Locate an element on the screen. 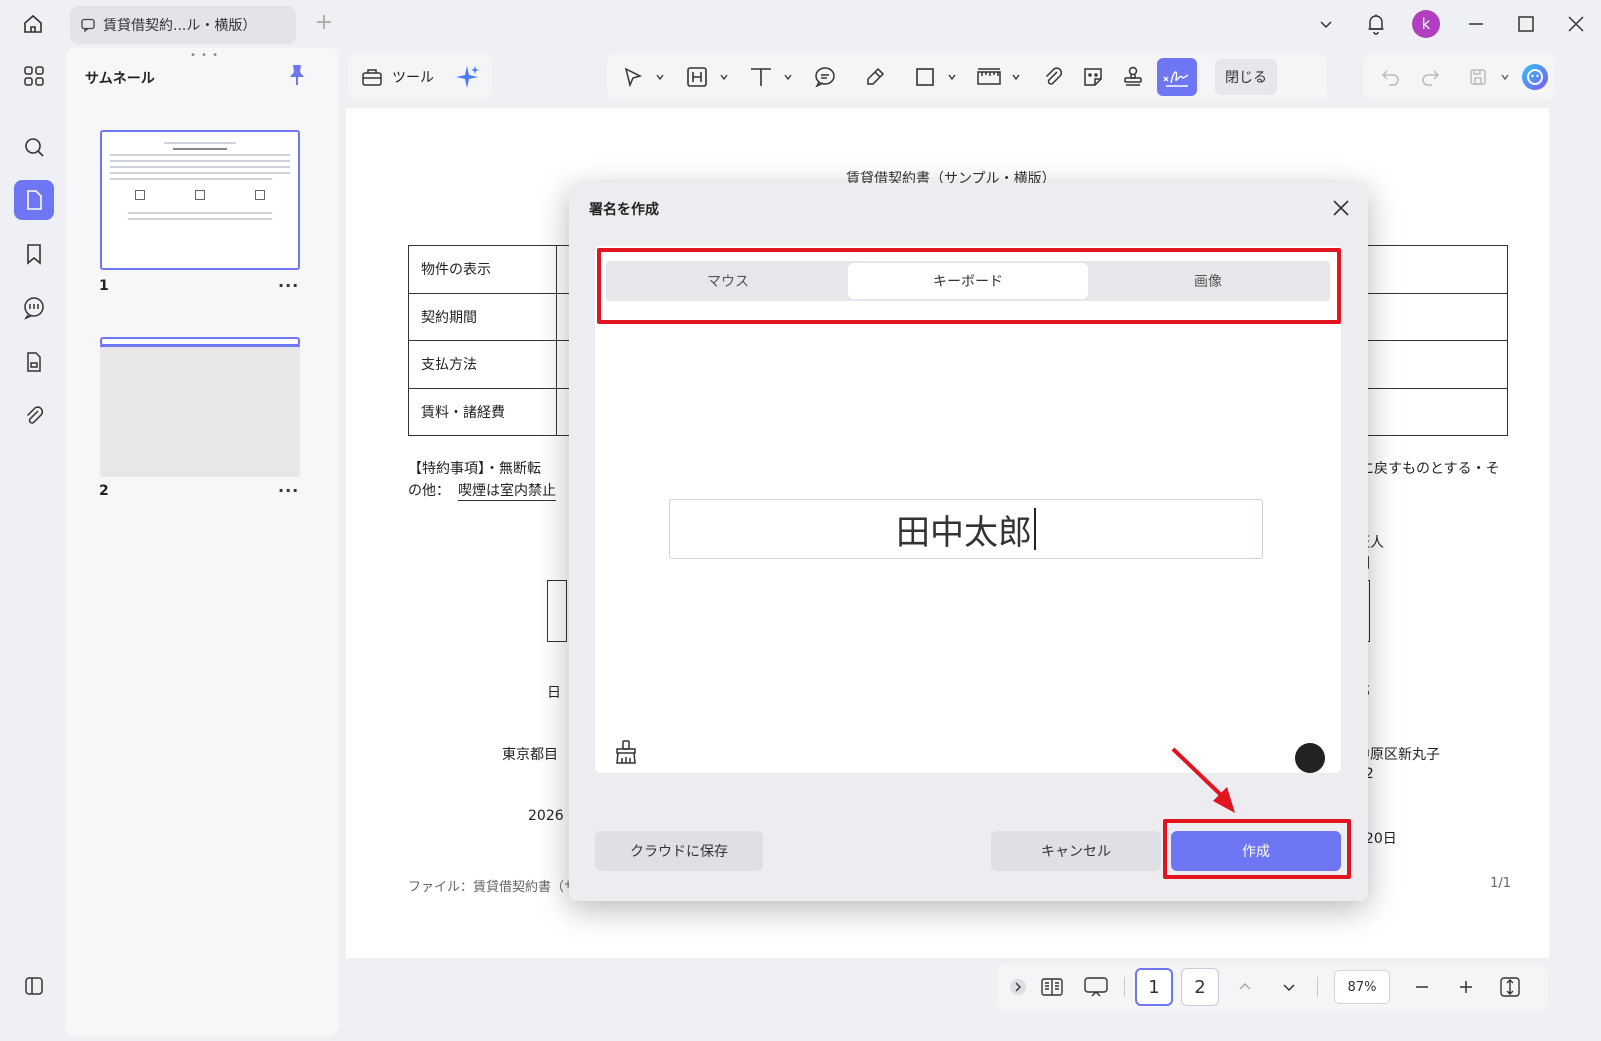 Image resolution: width=1601 pixels, height=1041 pixels. signature-tool is located at coordinates (1177, 77).